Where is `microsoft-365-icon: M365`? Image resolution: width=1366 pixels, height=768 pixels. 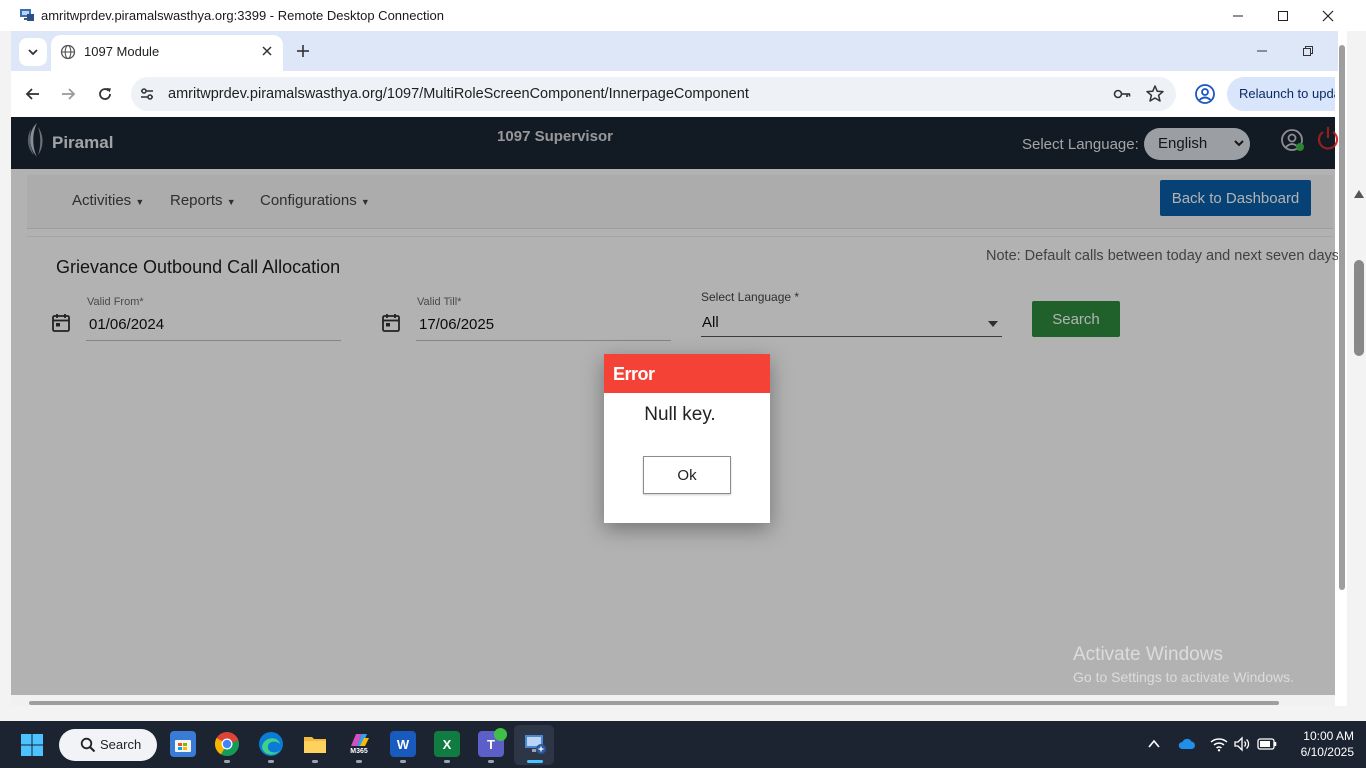 microsoft-365-icon: M365 is located at coordinates (359, 744).